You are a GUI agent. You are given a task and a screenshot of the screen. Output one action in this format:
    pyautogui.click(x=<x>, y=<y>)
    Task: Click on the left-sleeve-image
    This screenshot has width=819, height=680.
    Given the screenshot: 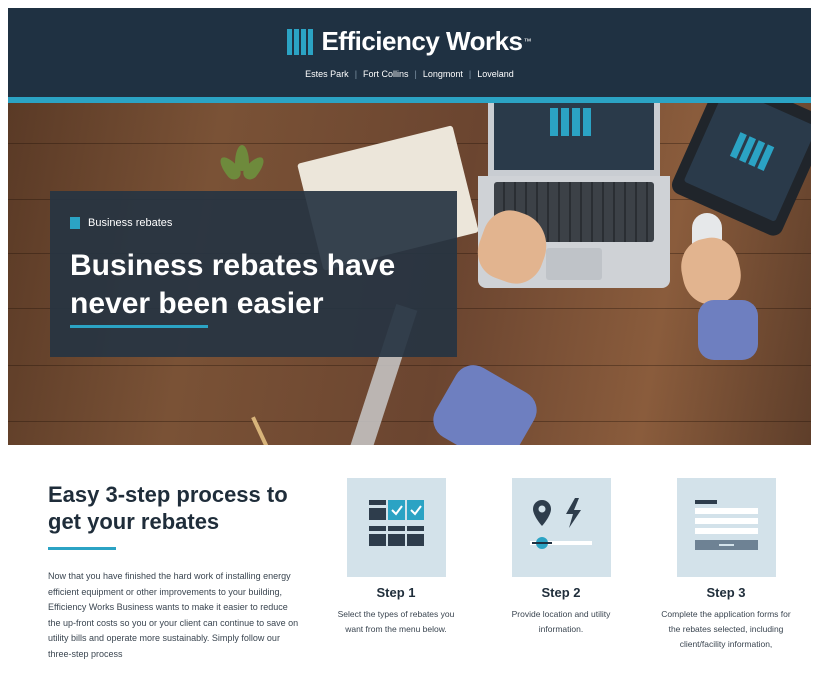 What is the action you would take?
    pyautogui.click(x=485, y=401)
    